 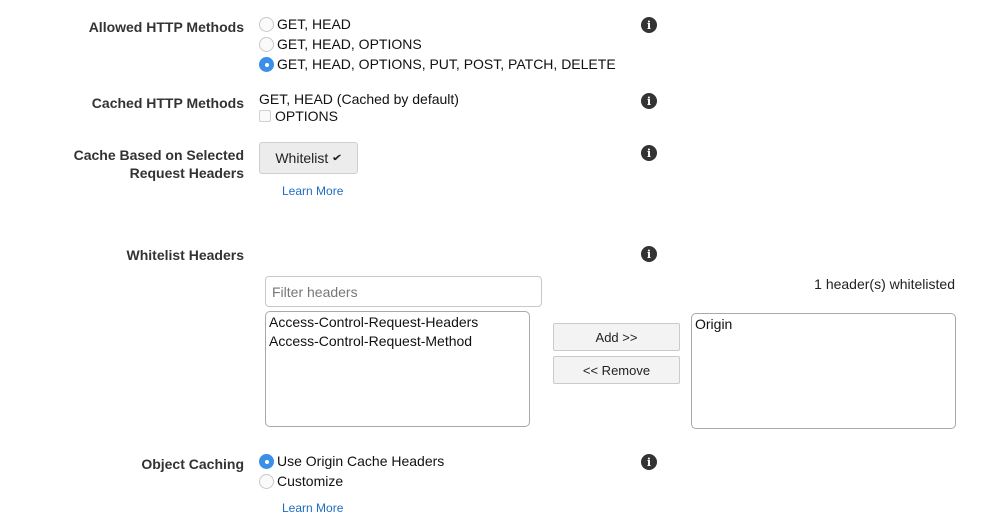 I want to click on object-caching-option-customize: Customize, so click(x=301, y=481).